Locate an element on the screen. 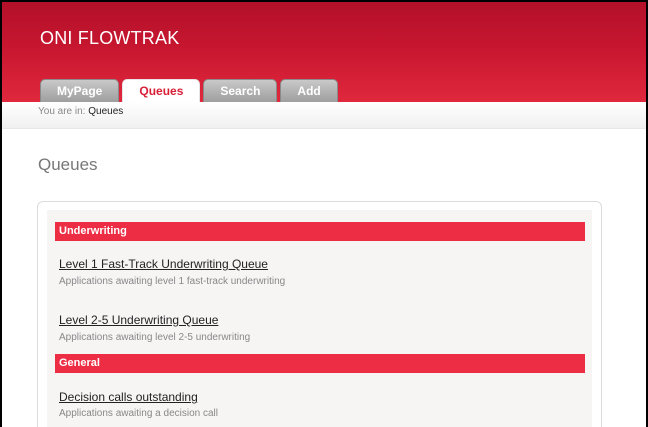 Image resolution: width=648 pixels, height=427 pixels. breadcrumb: You are in: Queues is located at coordinates (80, 111).